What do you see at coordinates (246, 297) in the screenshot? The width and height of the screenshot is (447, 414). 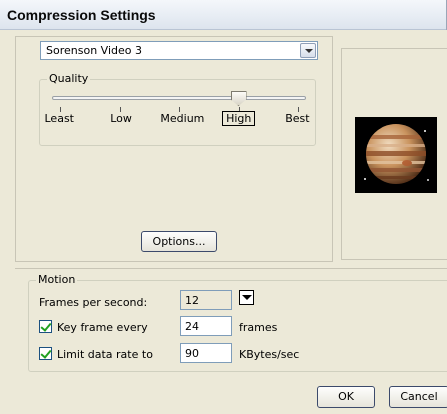 I see `fps-dropdown-arrow-icon` at bounding box center [246, 297].